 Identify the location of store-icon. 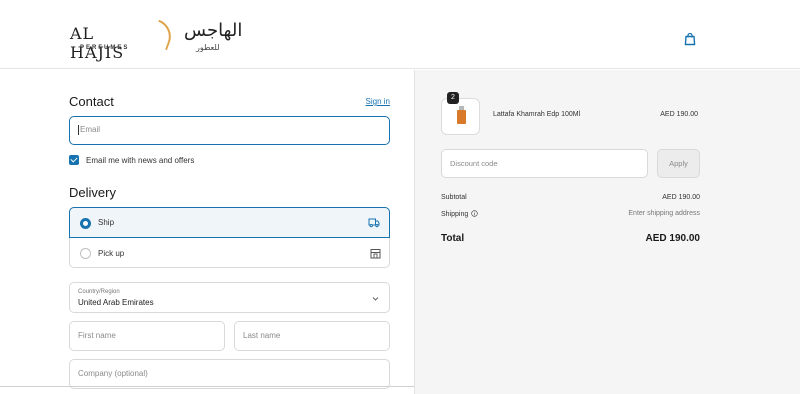
(375, 254).